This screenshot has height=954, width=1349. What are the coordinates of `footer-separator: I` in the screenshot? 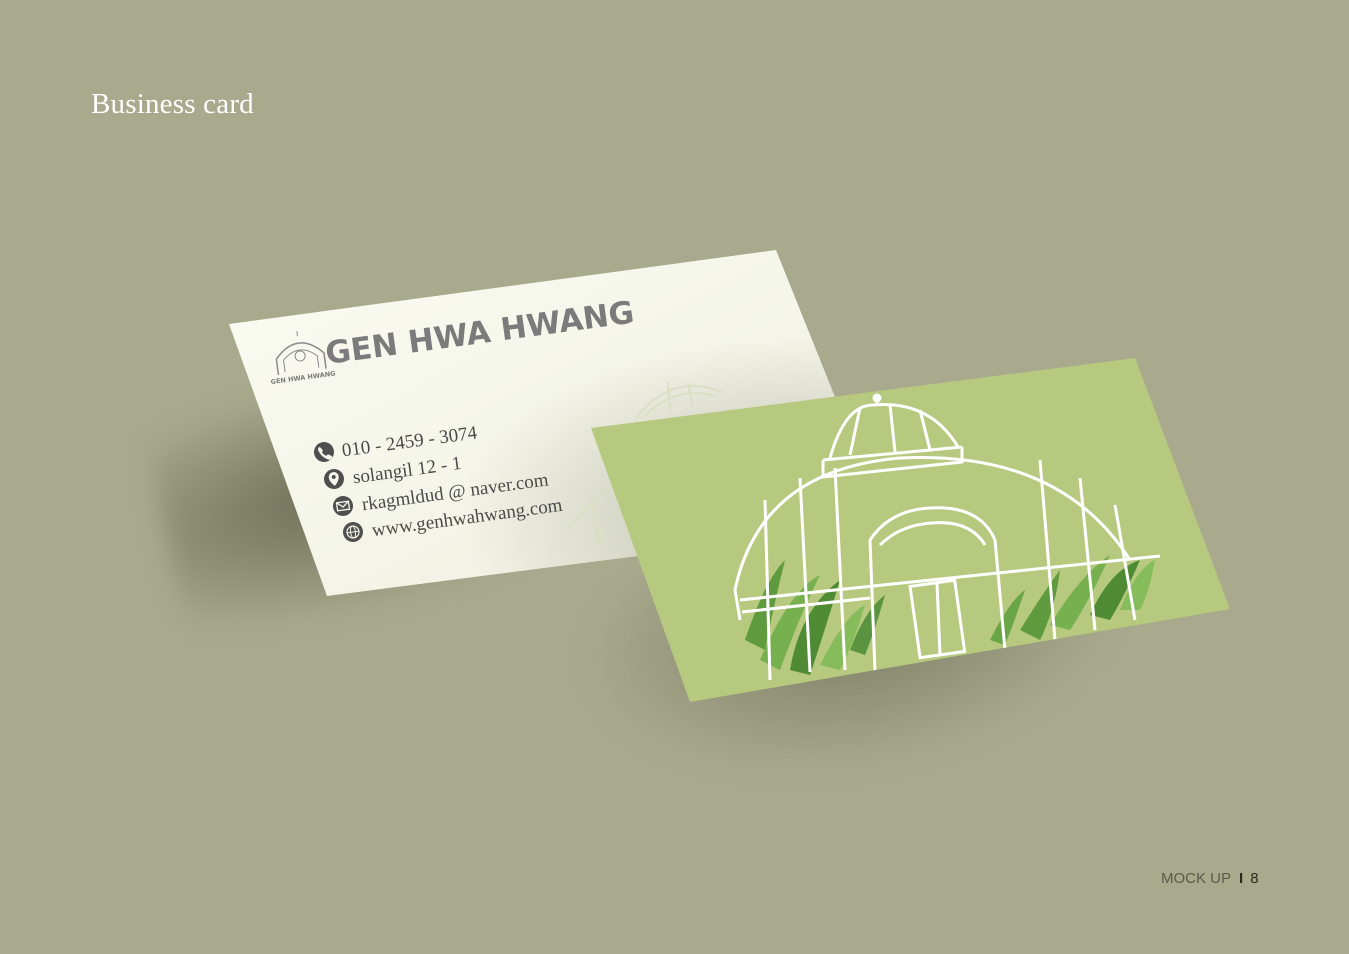 It's located at (1241, 878).